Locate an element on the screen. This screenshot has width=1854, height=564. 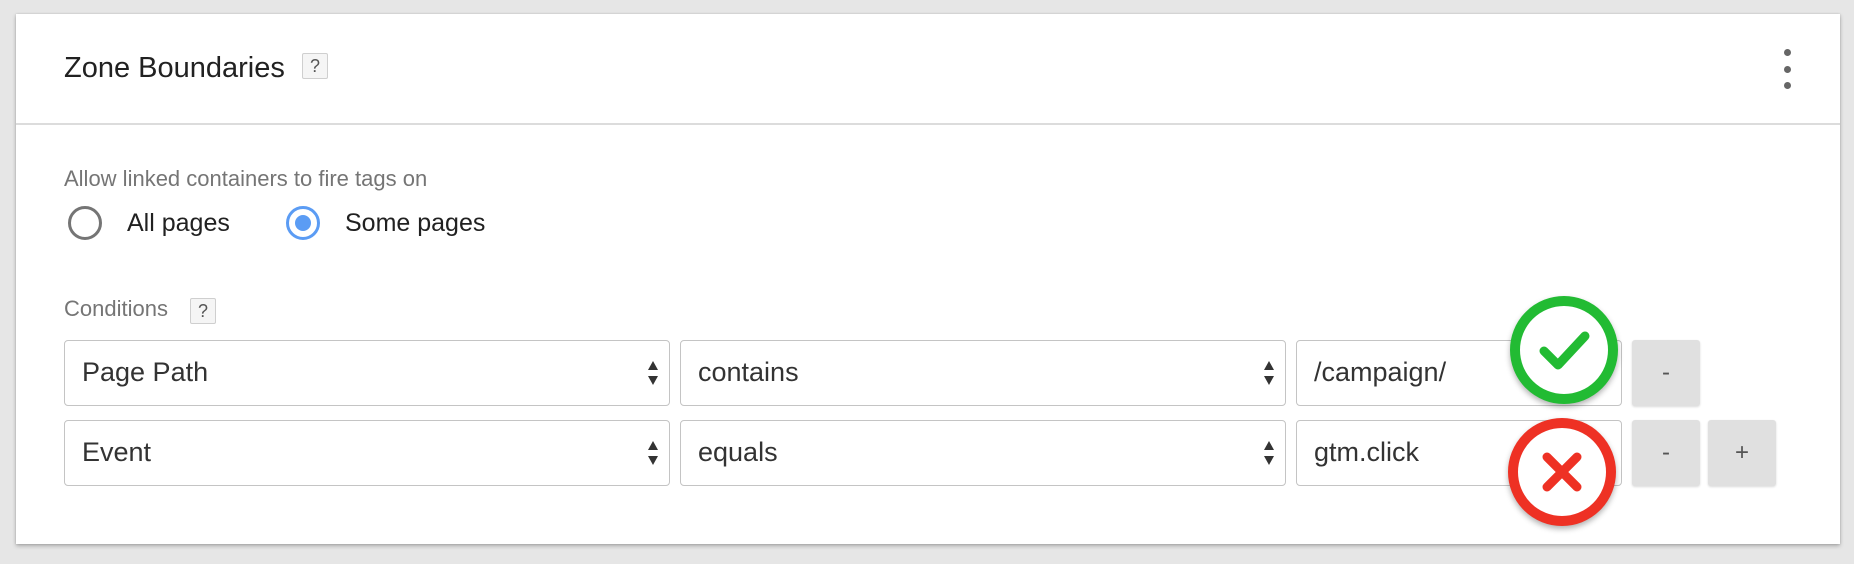
more-vert-icon is located at coordinates (1787, 69).